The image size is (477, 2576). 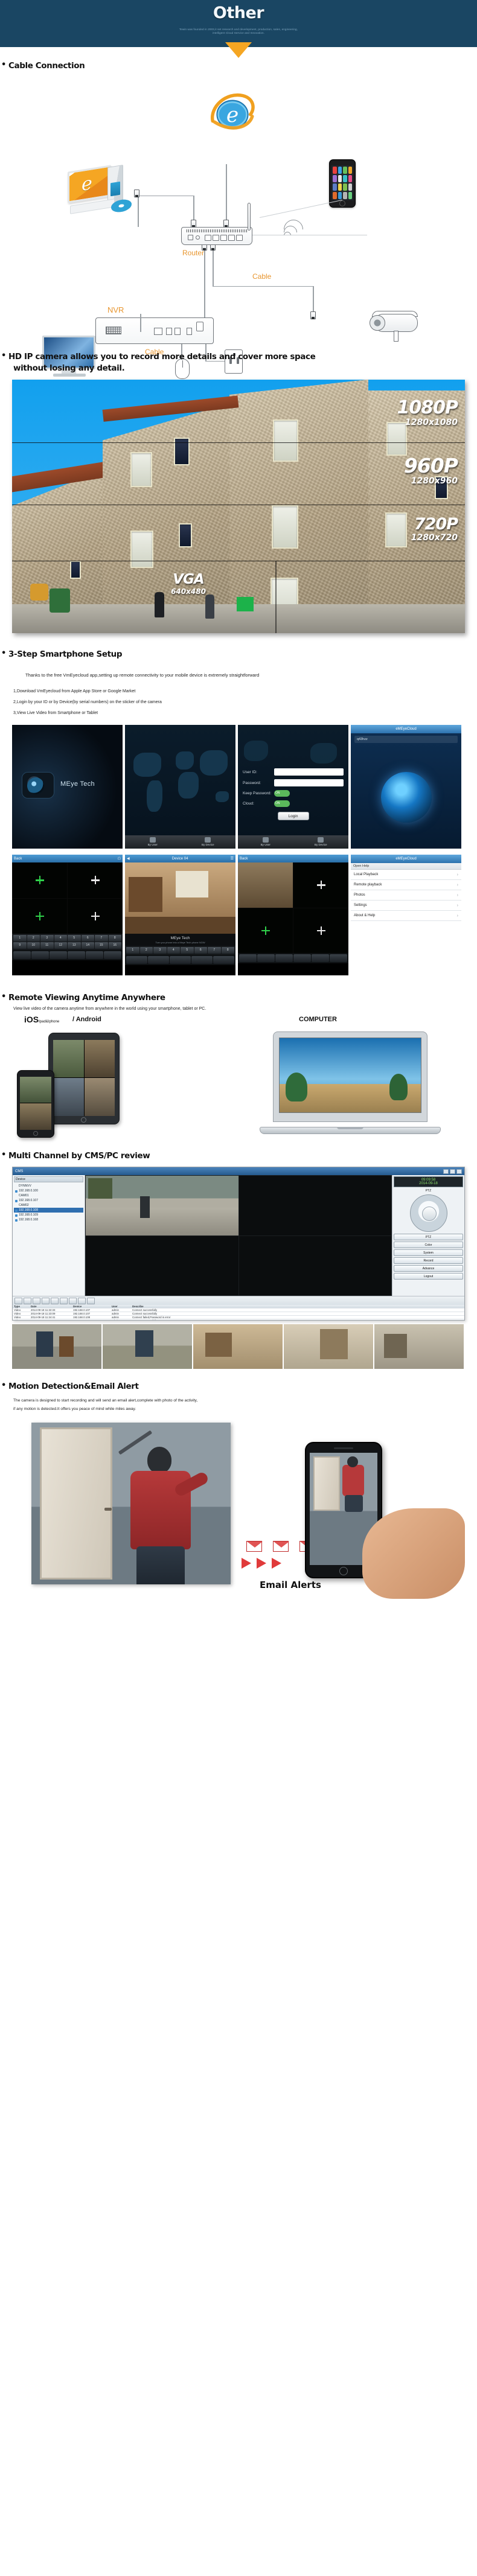 What do you see at coordinates (48, 1186) in the screenshot?
I see `tree-row: DYNNVV` at bounding box center [48, 1186].